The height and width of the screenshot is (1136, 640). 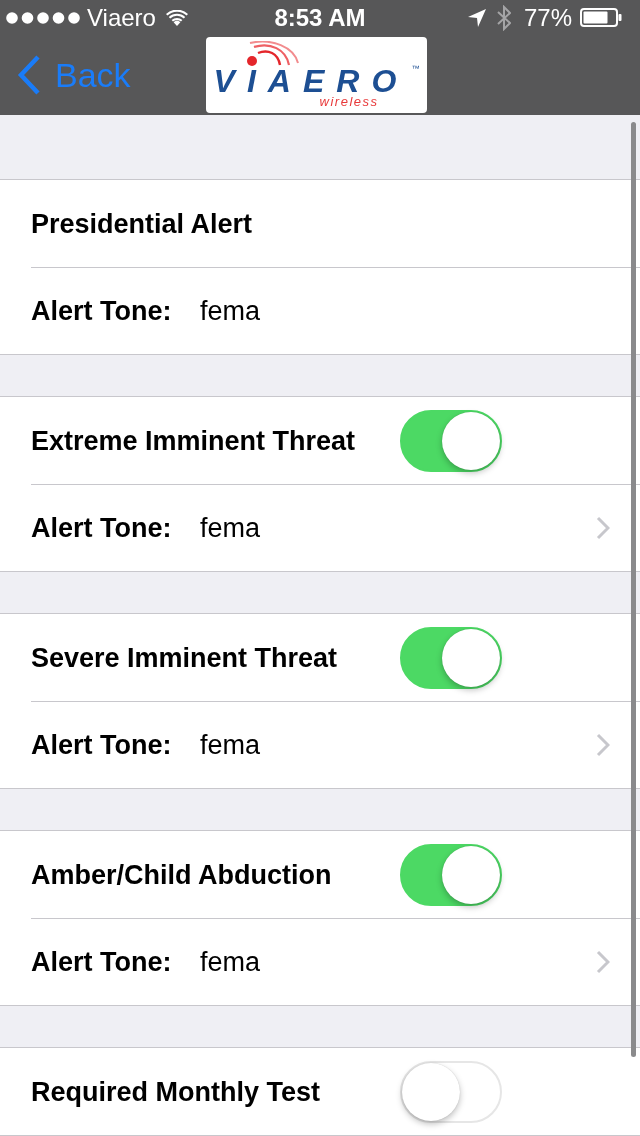 I want to click on logo-tagline: wireless, so click(x=349, y=102).